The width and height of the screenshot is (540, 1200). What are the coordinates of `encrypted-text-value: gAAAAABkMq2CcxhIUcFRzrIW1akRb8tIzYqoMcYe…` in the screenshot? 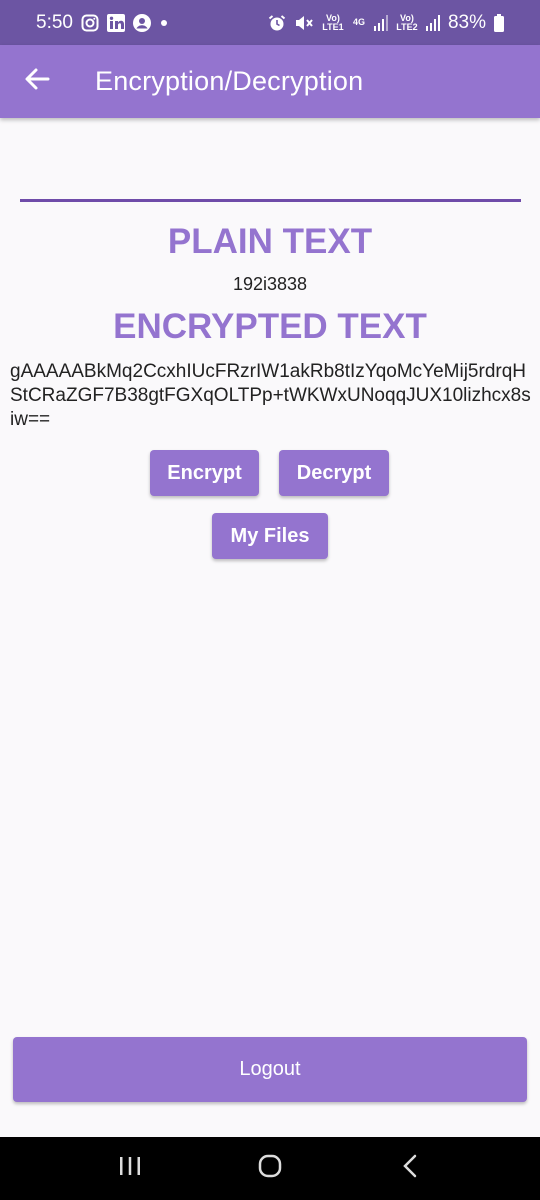 It's located at (270, 395).